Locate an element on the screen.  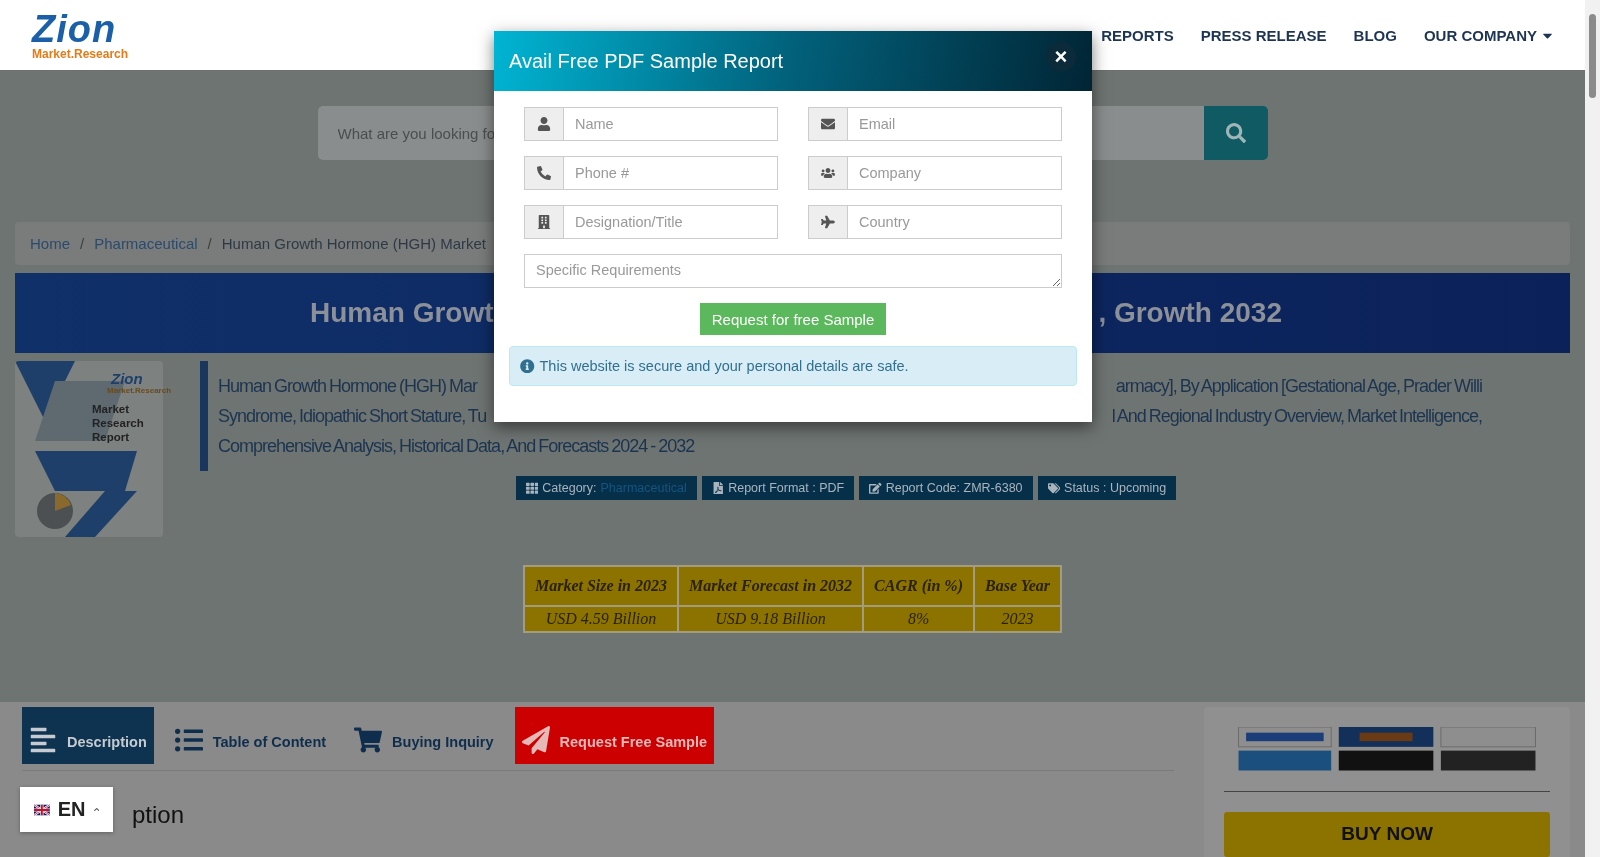
envelope-icon is located at coordinates (828, 124).